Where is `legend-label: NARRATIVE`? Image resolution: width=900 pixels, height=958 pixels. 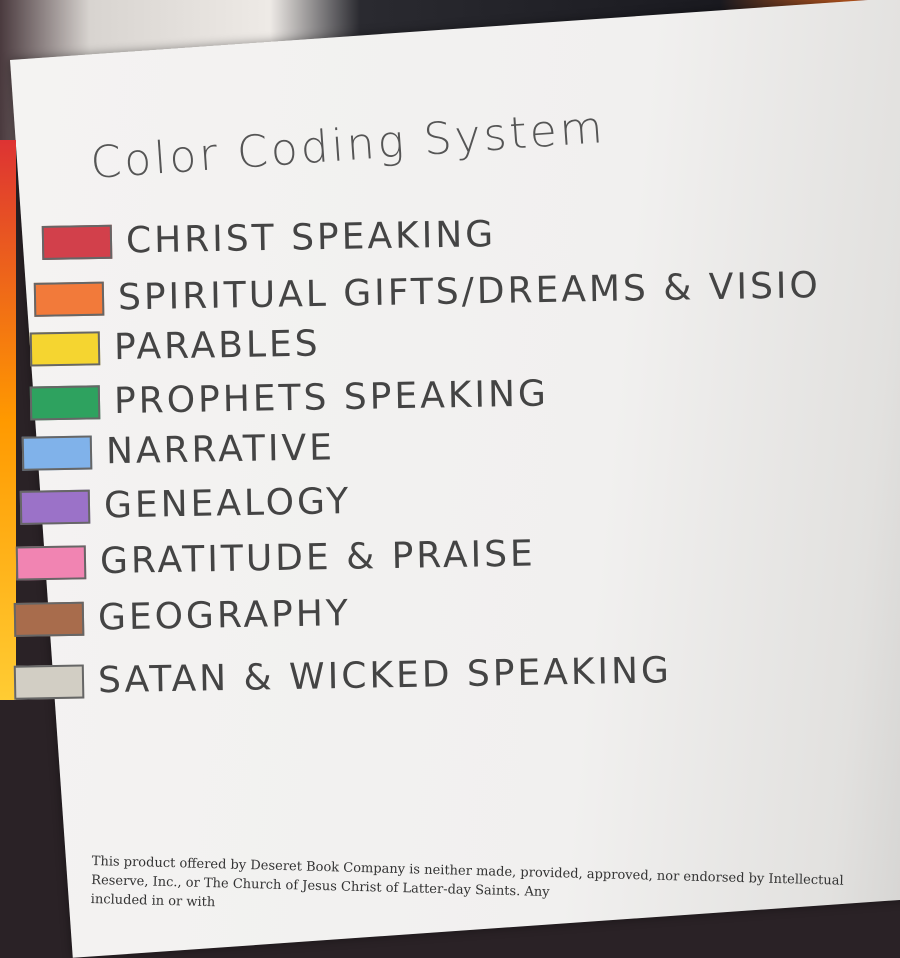 legend-label: NARRATIVE is located at coordinates (220, 450).